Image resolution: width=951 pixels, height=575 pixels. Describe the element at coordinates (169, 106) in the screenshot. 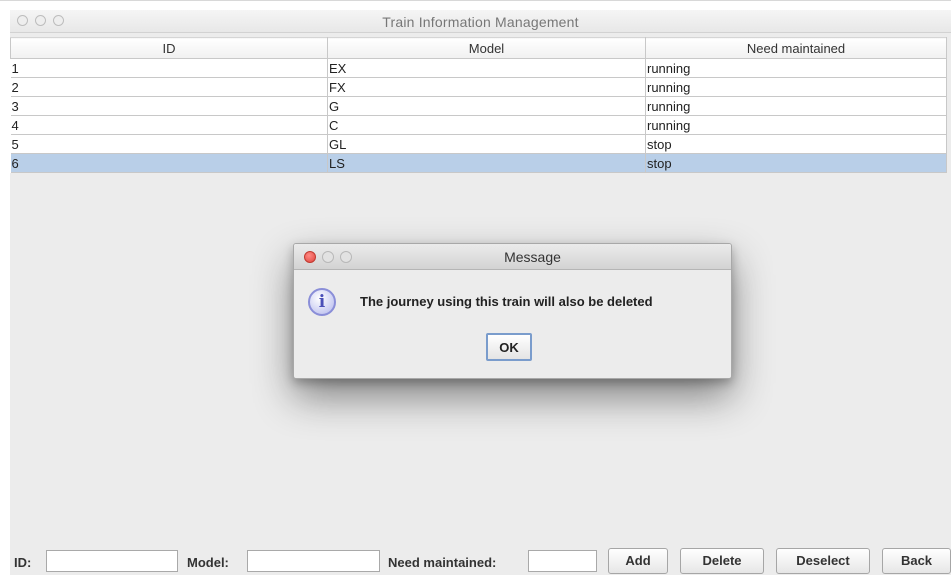

I see `cell-id: 3` at that location.